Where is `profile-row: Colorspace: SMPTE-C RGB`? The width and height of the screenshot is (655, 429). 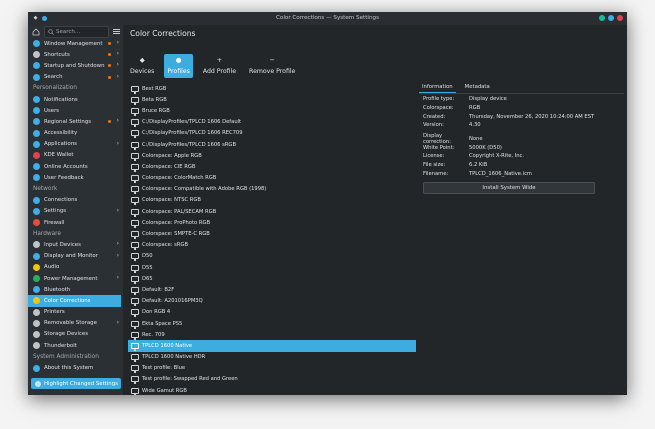 profile-row: Colorspace: SMPTE-C RGB is located at coordinates (272, 234).